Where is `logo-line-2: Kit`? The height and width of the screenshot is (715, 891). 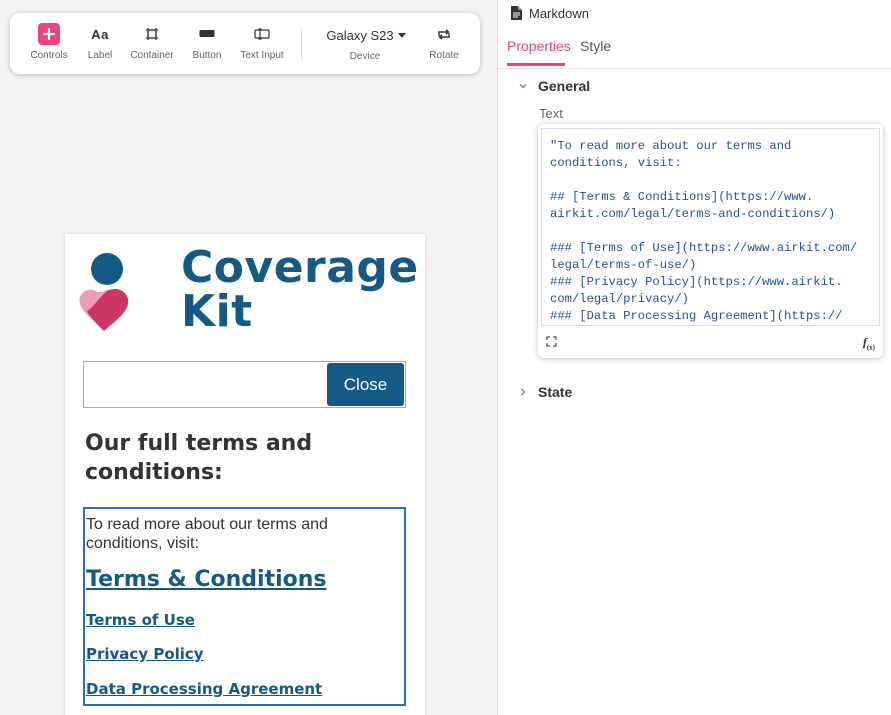
logo-line-2: Kit is located at coordinates (217, 311).